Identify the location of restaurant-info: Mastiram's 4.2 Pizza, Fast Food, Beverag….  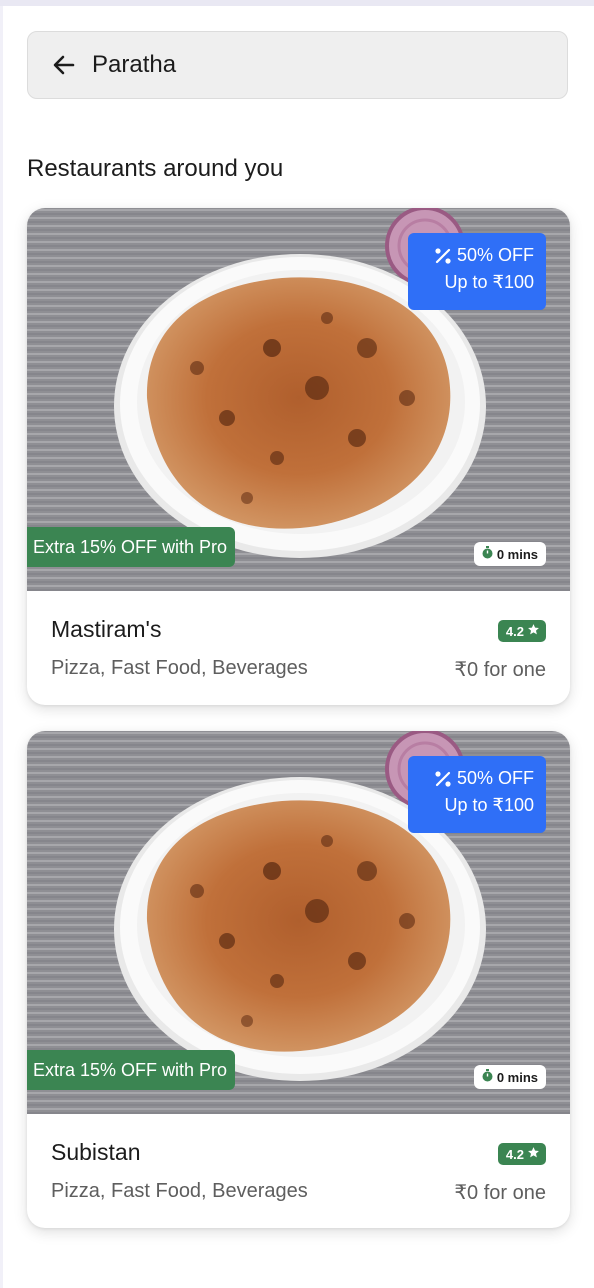
(298, 648).